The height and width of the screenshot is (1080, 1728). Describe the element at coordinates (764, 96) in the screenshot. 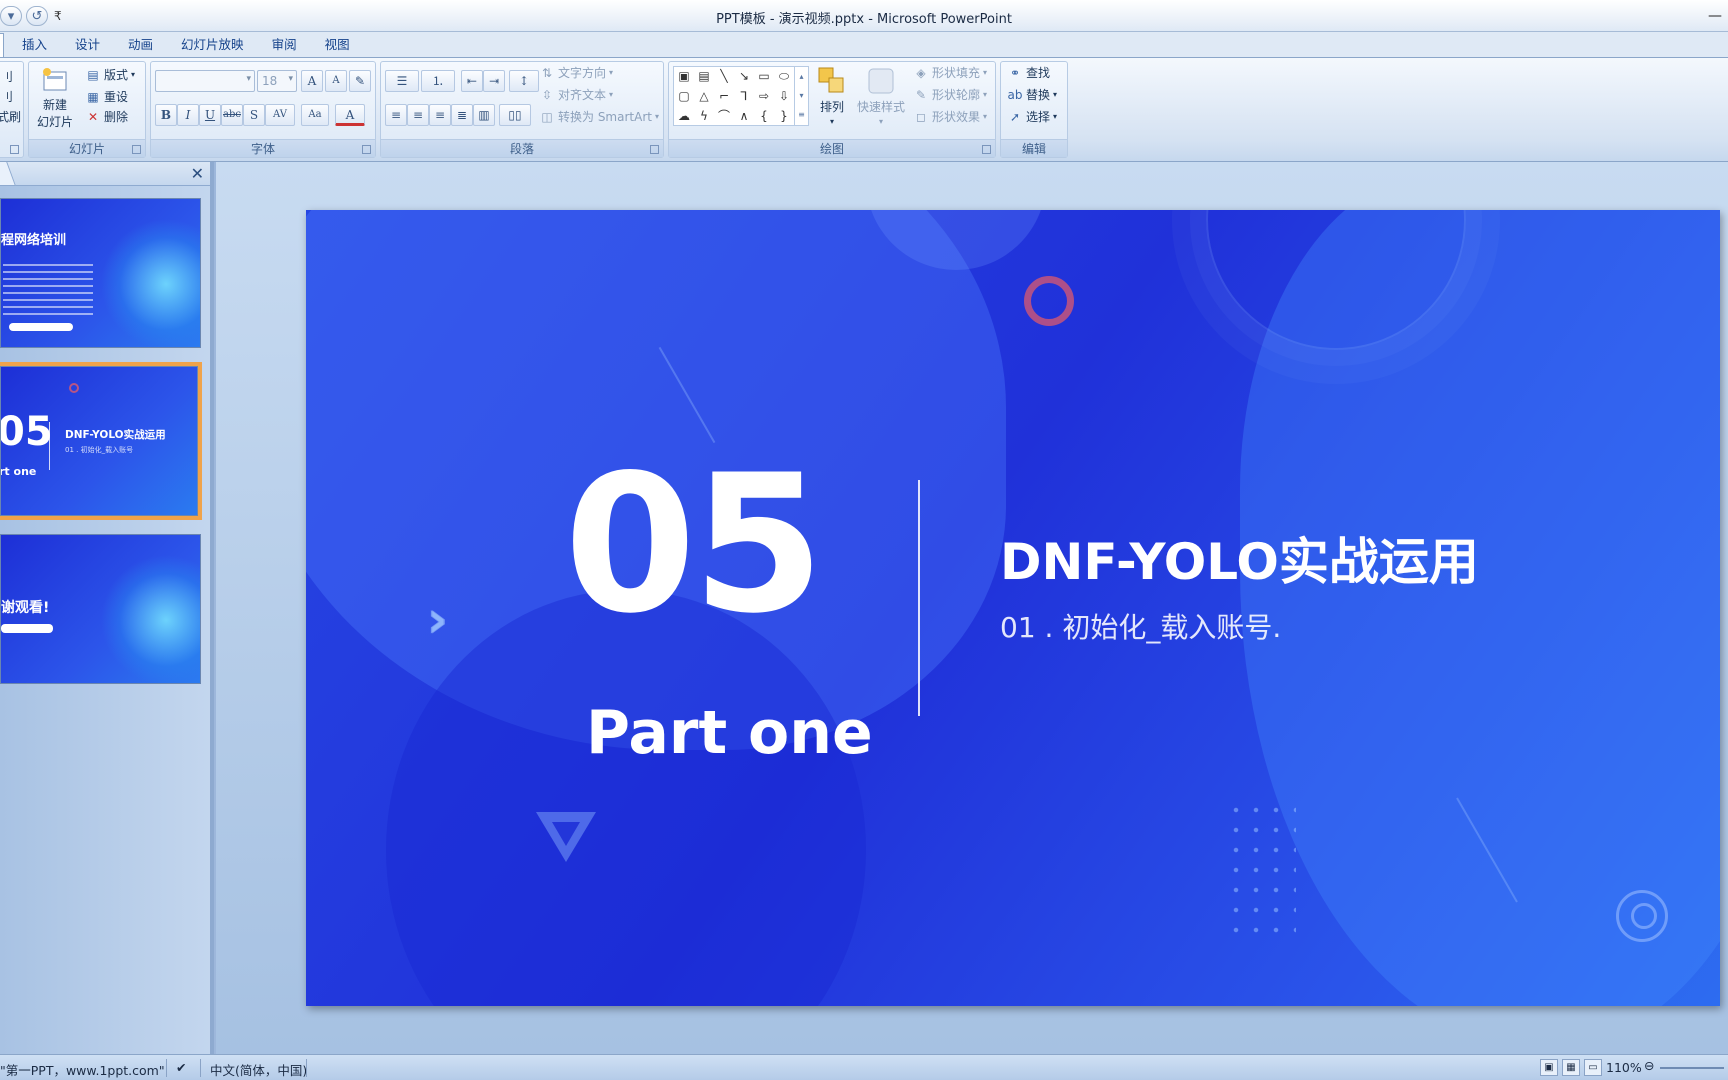

I see `right-arrow-shape-icon: ⇨` at that location.